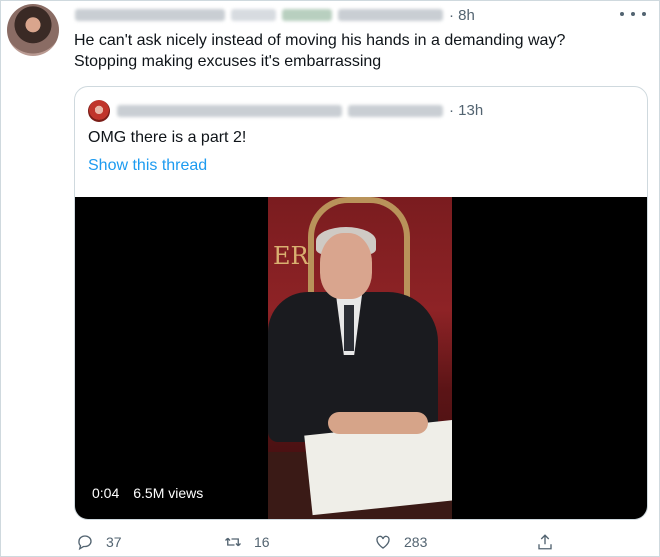  What do you see at coordinates (307, 15) in the screenshot?
I see `redacted-emoji` at bounding box center [307, 15].